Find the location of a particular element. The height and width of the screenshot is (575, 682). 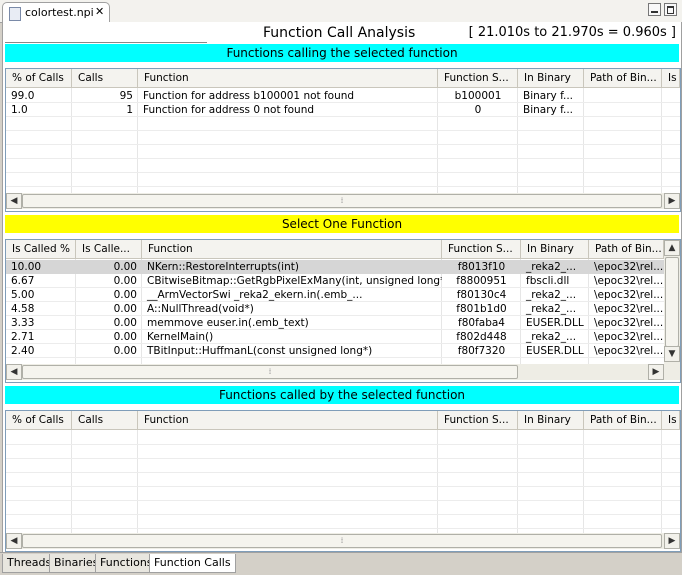

vertical-scroll-thumb is located at coordinates (672, 302).